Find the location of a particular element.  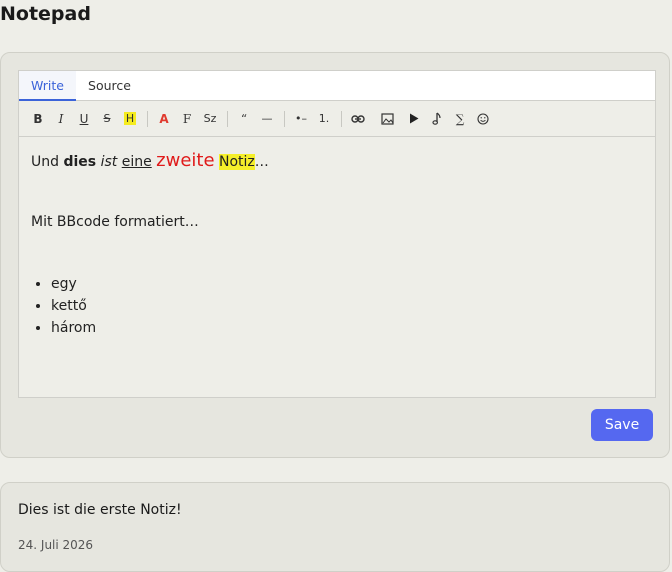

formula-button: ∑ is located at coordinates (460, 119).